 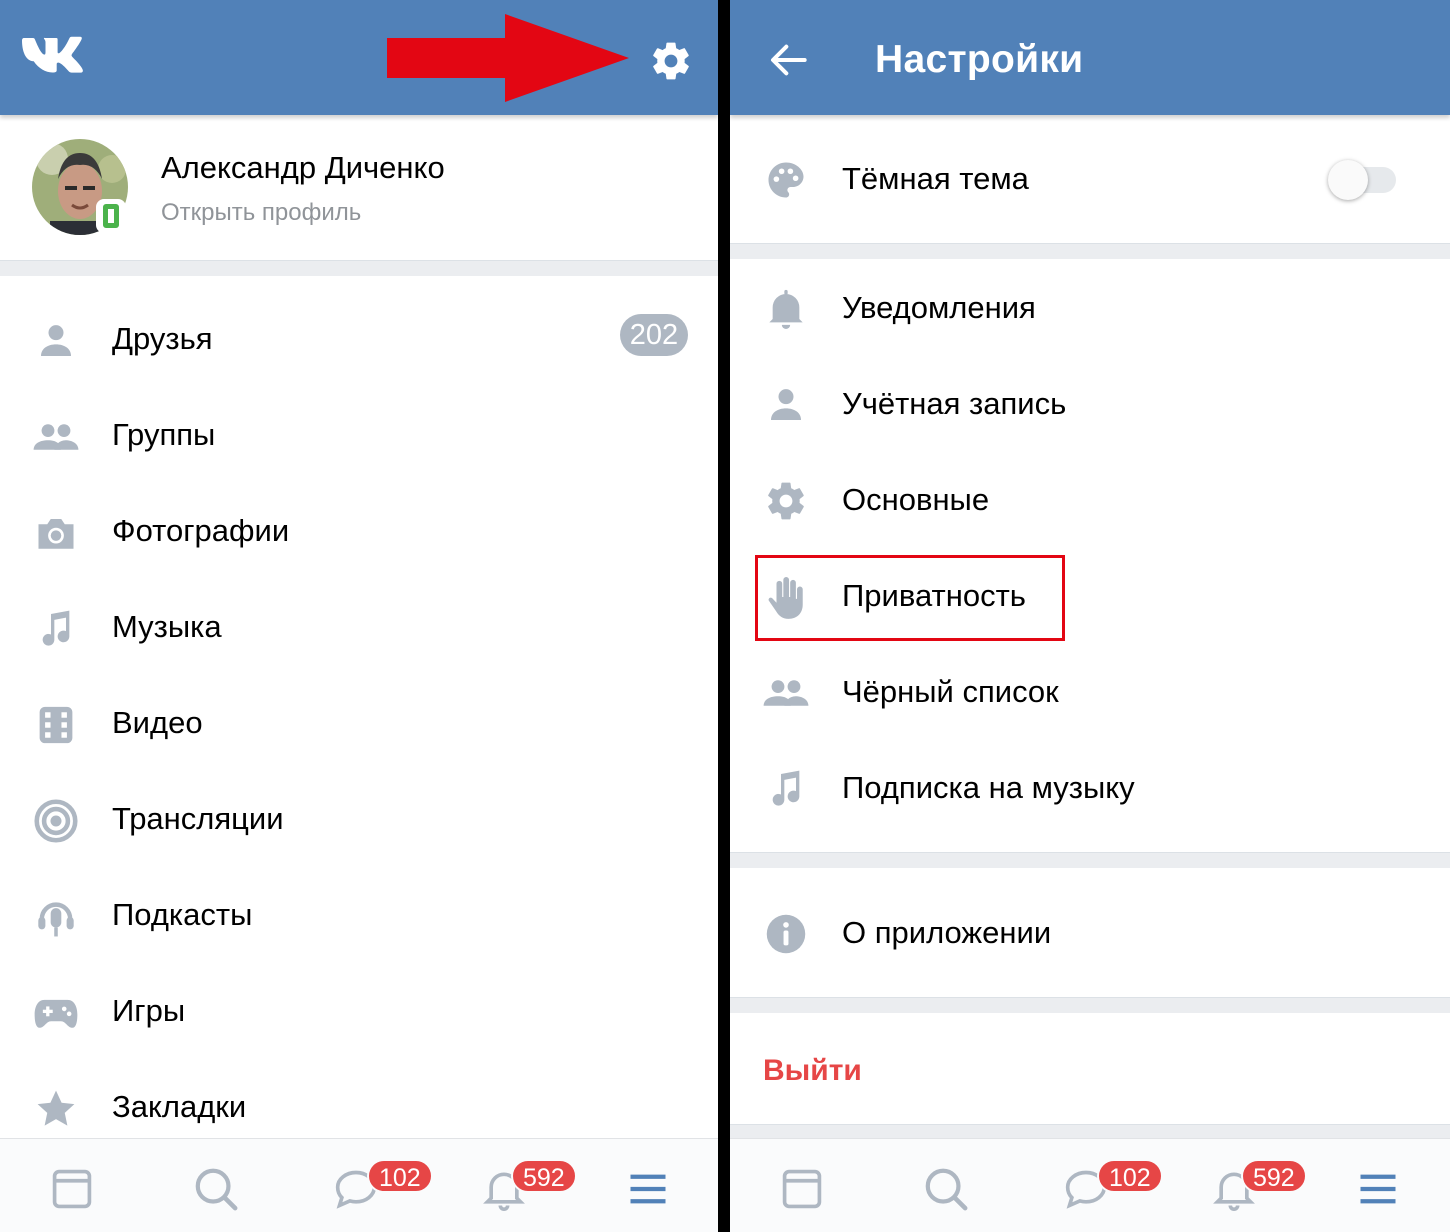 I want to click on setting-label: Подписка на музыку, so click(x=988, y=787).